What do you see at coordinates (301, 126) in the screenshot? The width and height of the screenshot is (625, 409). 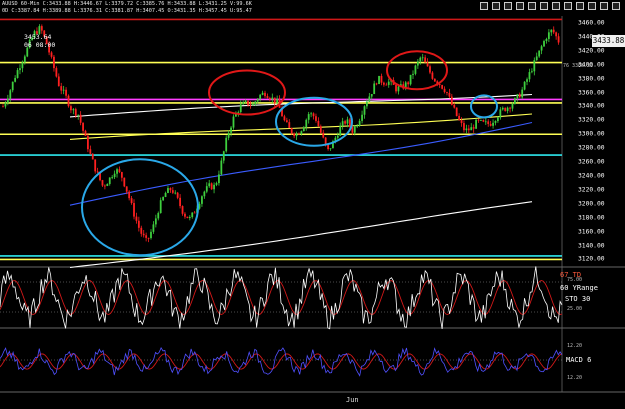 I see `moving-average-line` at bounding box center [301, 126].